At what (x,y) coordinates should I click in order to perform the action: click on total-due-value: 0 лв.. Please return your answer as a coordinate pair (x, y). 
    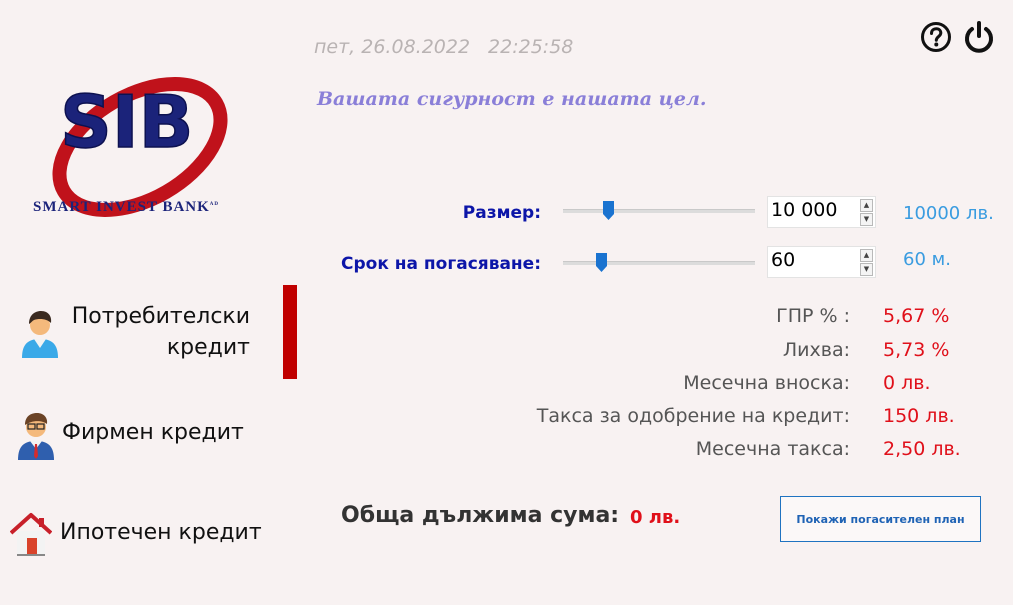
    Looking at the image, I should click on (655, 517).